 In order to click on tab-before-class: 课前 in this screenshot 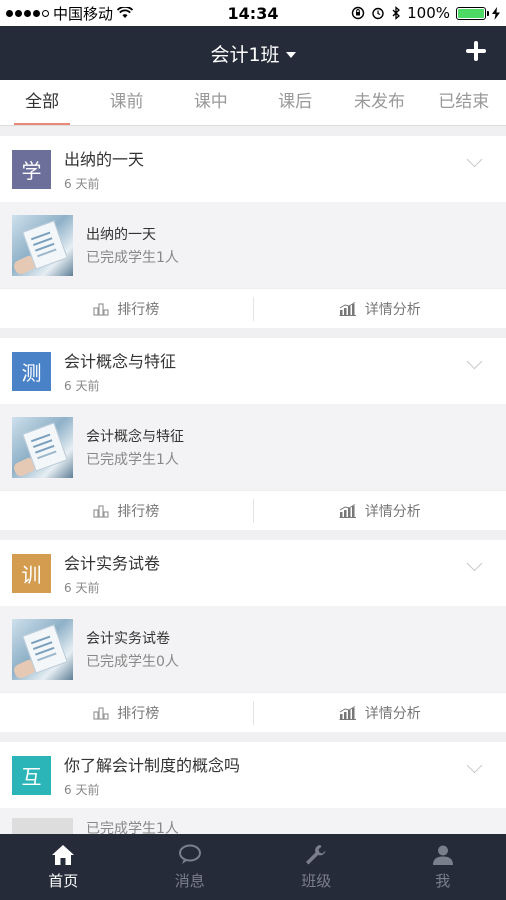, I will do `click(126, 102)`.